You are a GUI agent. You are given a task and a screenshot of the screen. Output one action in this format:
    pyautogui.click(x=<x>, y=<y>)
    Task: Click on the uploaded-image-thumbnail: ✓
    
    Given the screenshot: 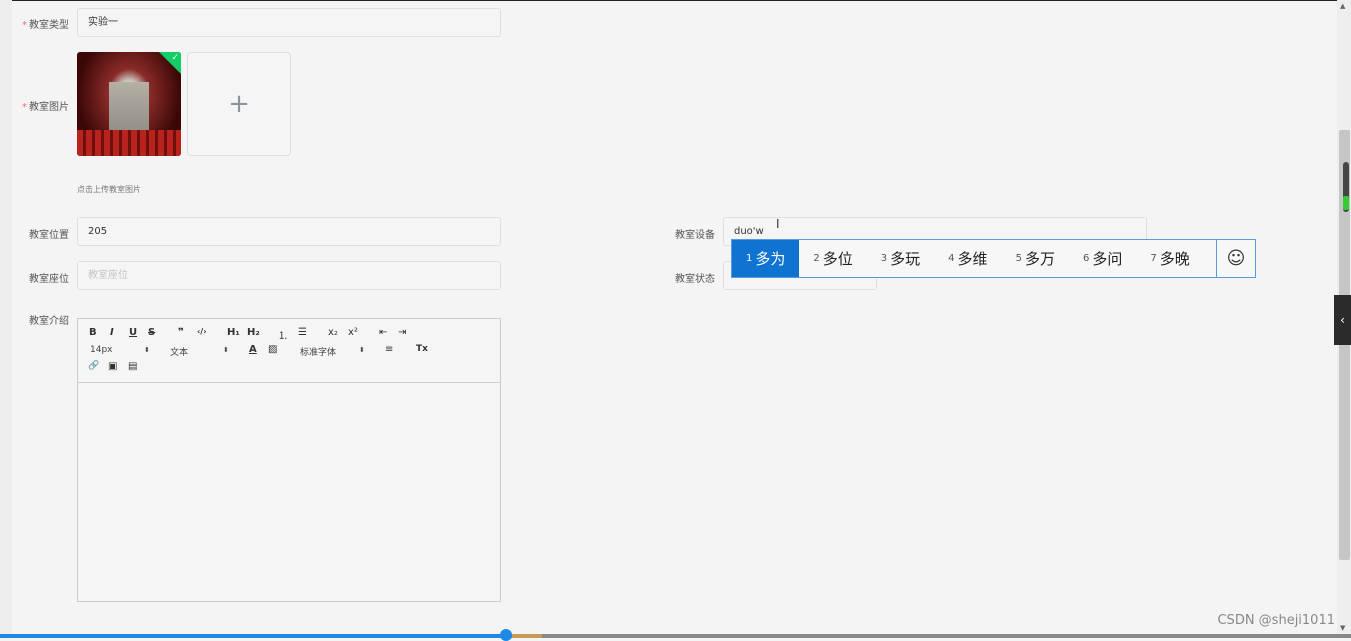 What is the action you would take?
    pyautogui.click(x=129, y=104)
    